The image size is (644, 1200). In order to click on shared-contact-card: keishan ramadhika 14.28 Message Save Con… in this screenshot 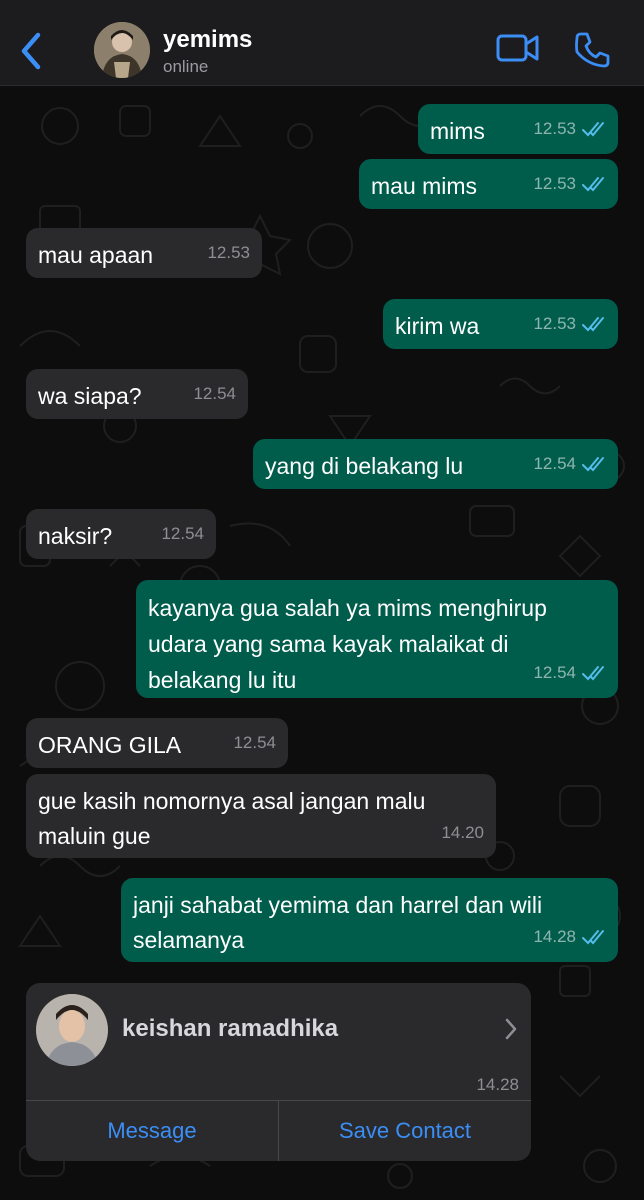, I will do `click(278, 1072)`.